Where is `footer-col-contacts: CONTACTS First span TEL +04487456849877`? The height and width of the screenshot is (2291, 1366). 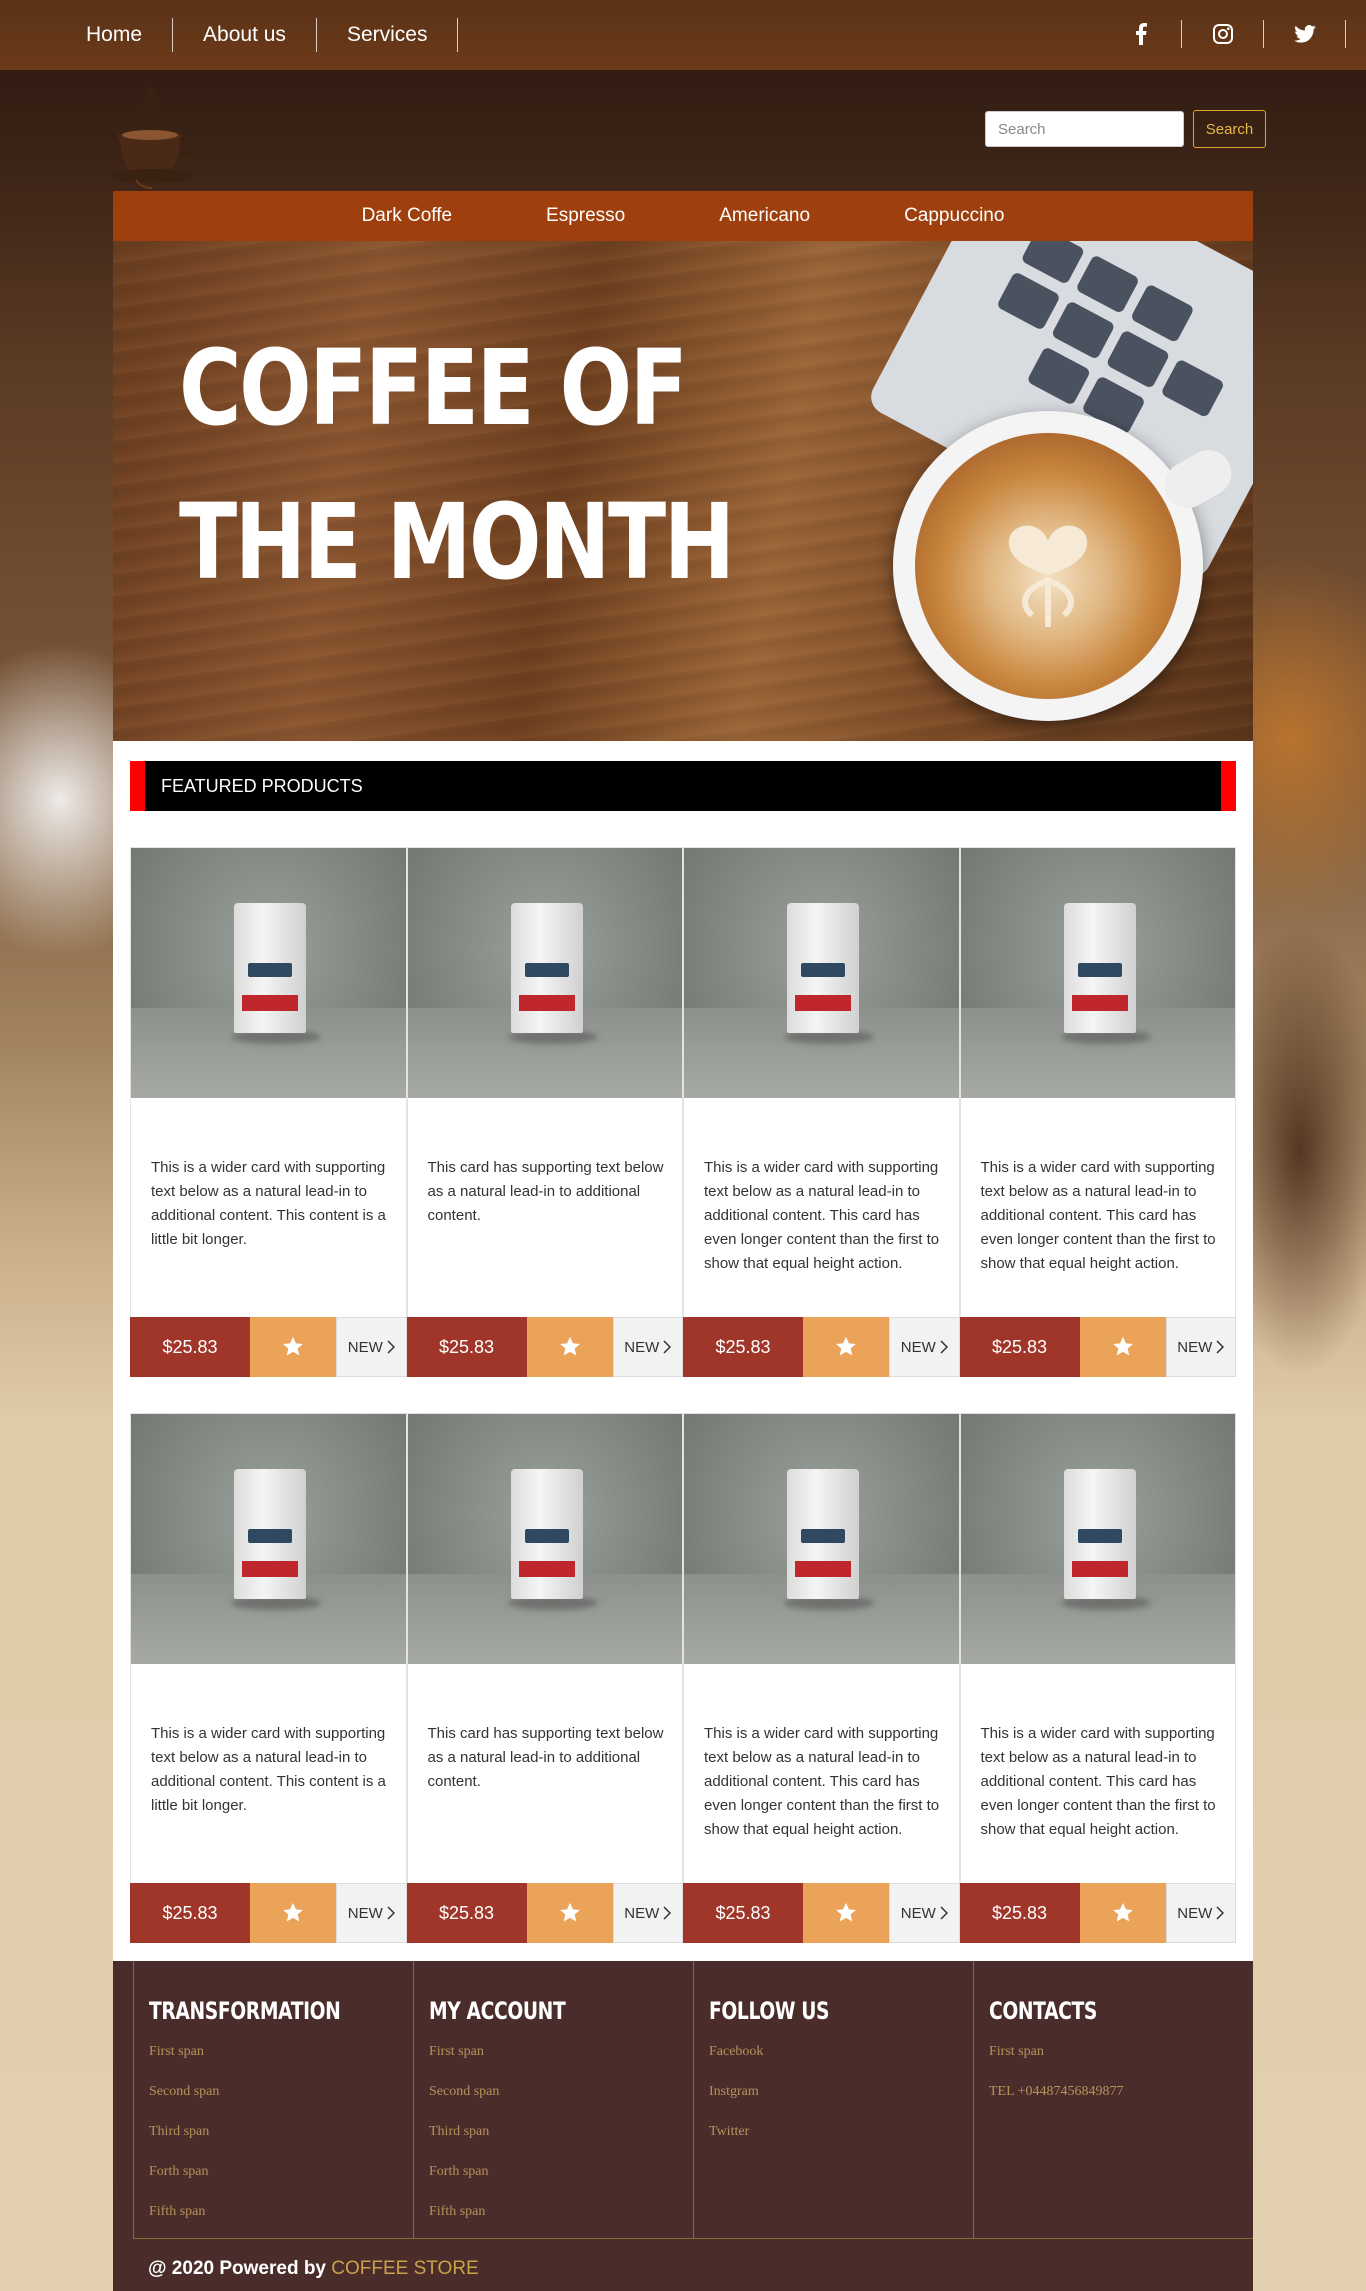
footer-col-contacts: CONTACTS First span TEL +04487456849877 is located at coordinates (1113, 2099).